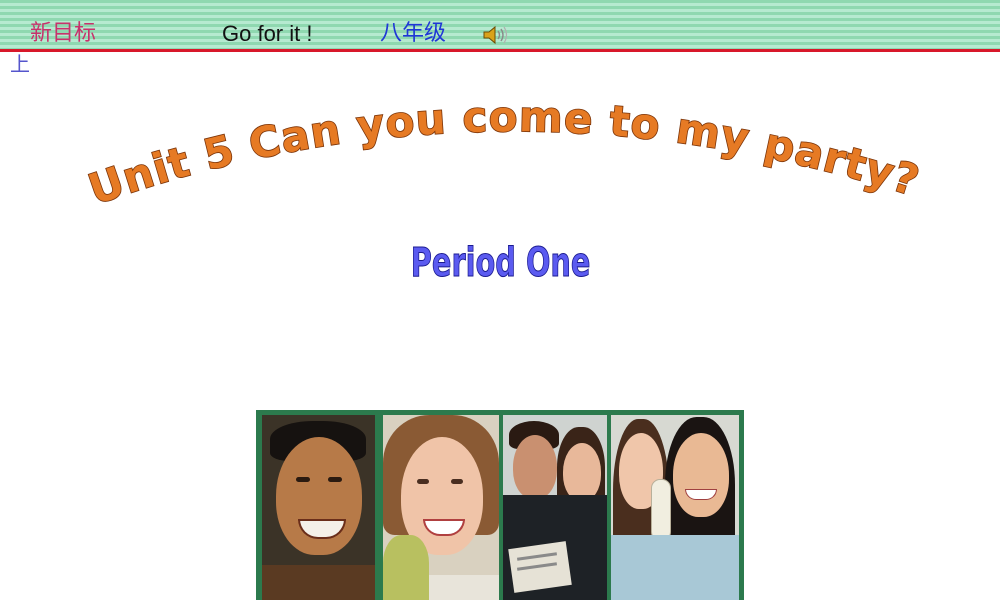 The width and height of the screenshot is (1000, 600). What do you see at coordinates (495, 35) in the screenshot?
I see `speaker-icon` at bounding box center [495, 35].